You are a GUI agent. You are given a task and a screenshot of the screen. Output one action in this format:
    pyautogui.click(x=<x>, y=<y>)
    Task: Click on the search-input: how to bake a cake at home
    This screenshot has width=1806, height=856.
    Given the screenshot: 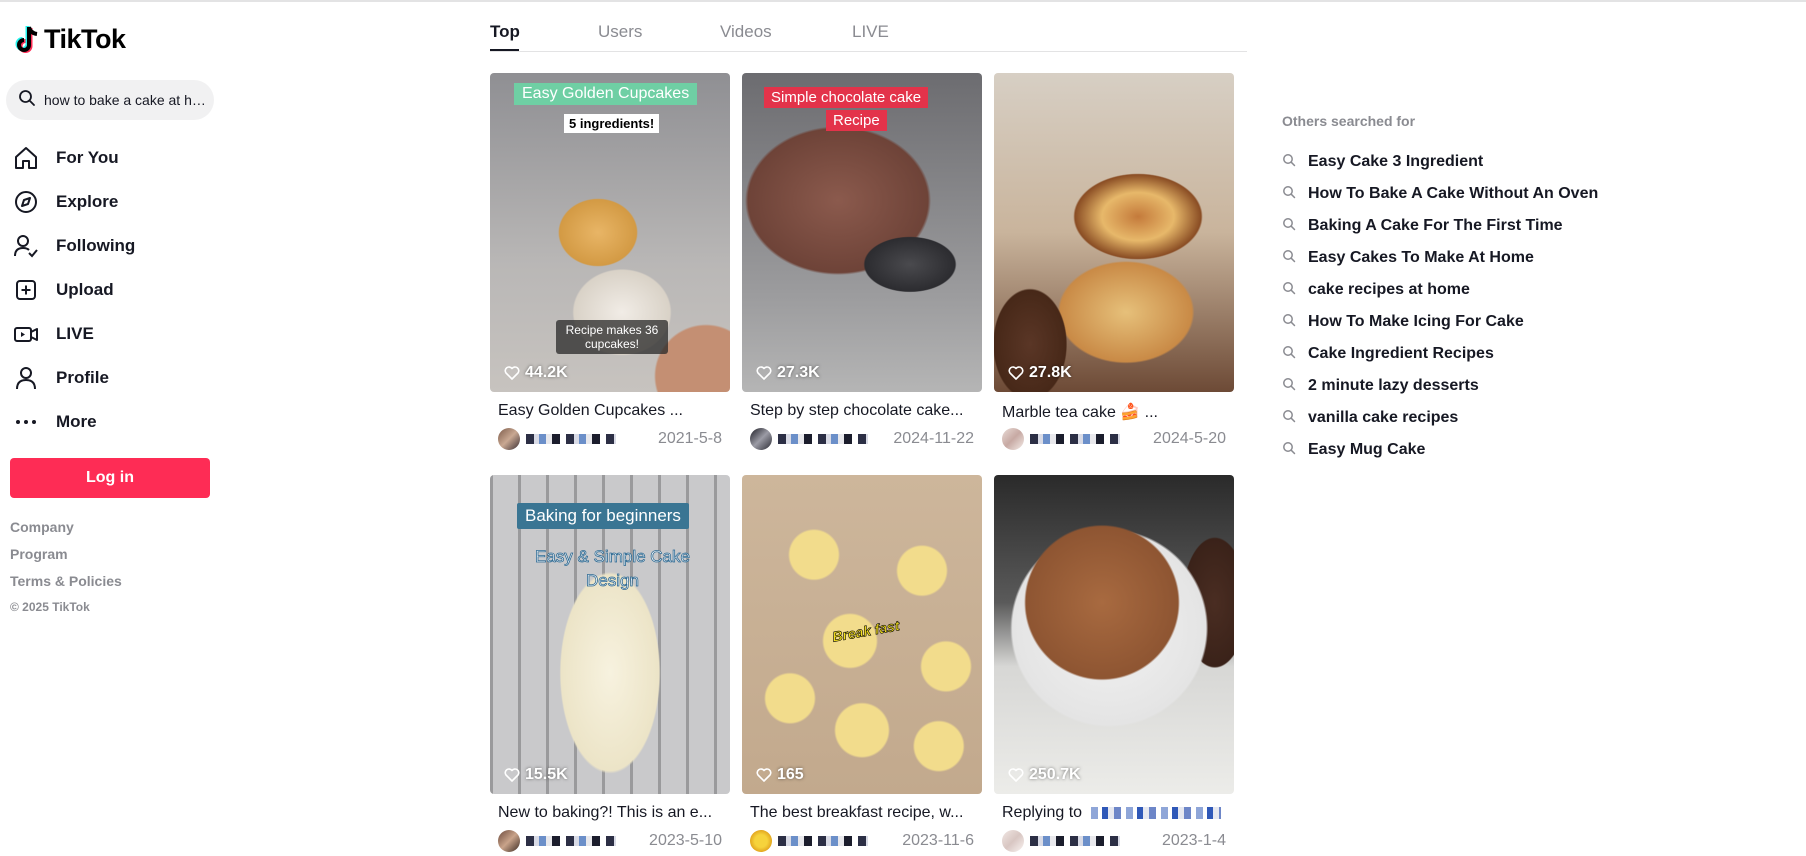 What is the action you would take?
    pyautogui.click(x=110, y=100)
    